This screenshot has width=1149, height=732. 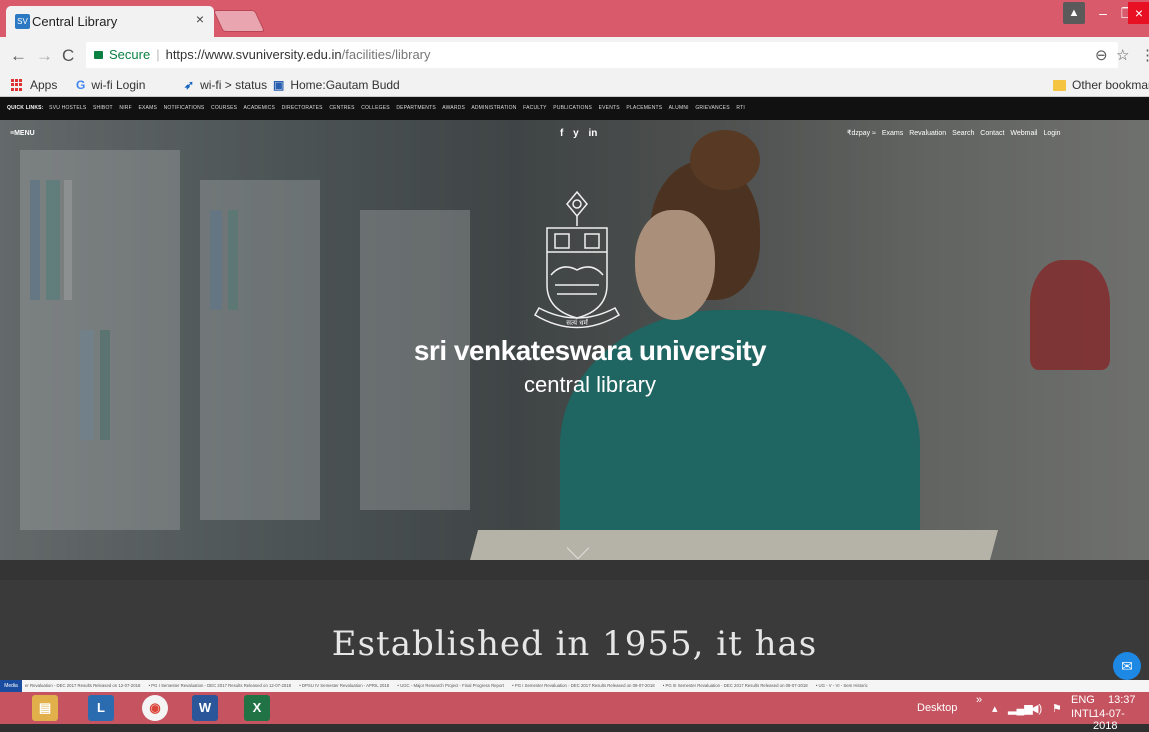 I want to click on flag-icon: ⚑, so click(x=1057, y=708).